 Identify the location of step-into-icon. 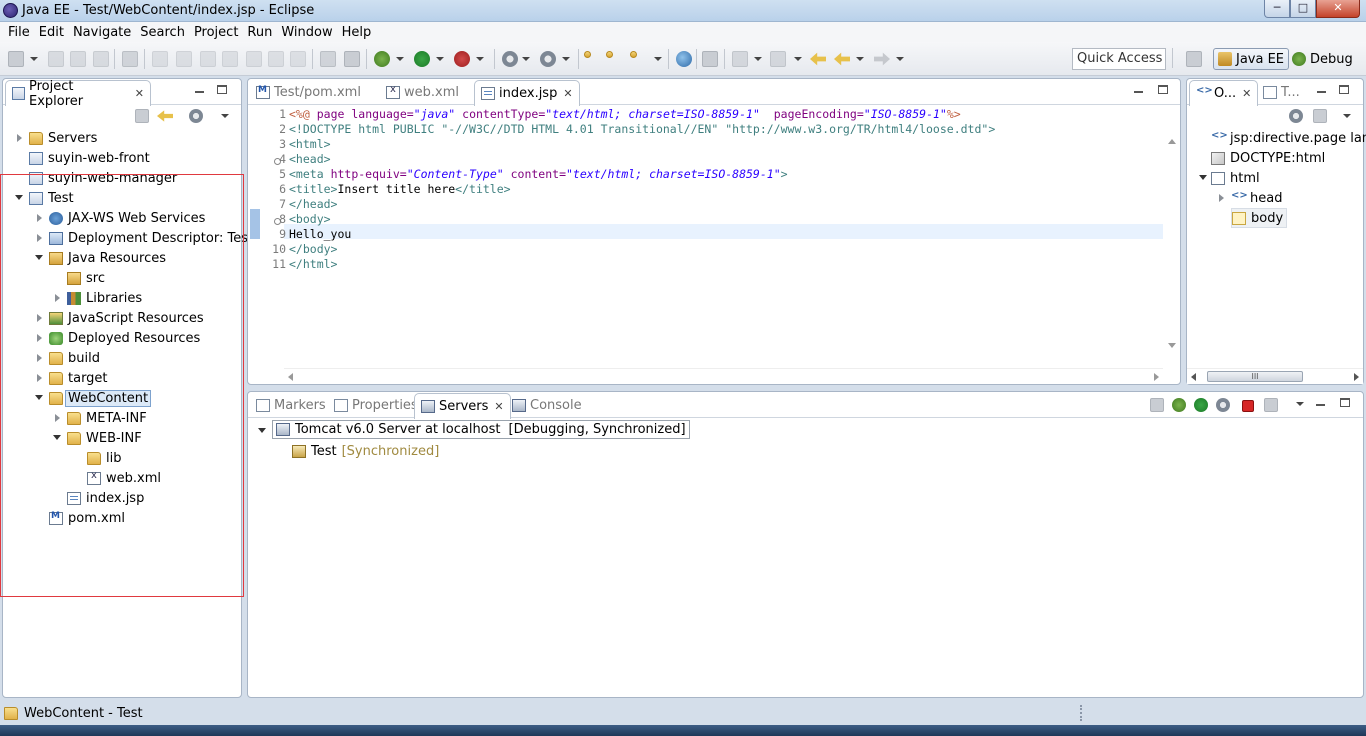
(254, 59).